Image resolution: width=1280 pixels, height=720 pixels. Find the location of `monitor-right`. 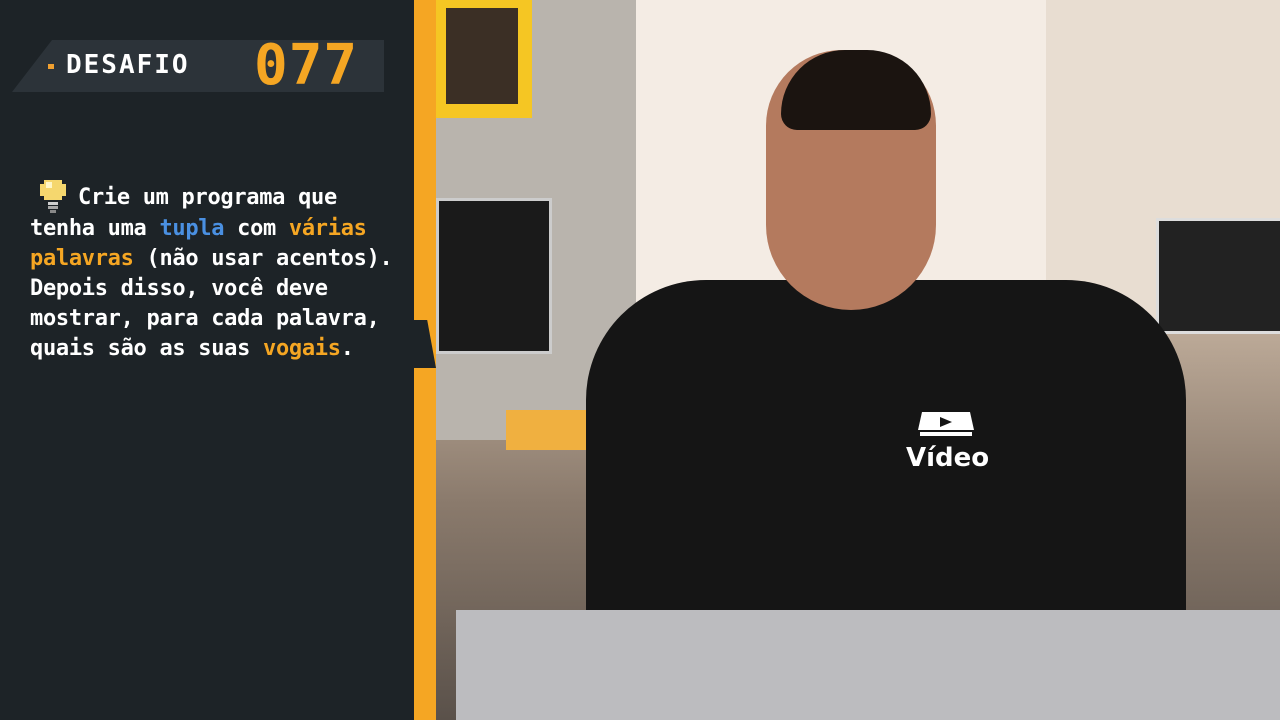

monitor-right is located at coordinates (1218, 276).